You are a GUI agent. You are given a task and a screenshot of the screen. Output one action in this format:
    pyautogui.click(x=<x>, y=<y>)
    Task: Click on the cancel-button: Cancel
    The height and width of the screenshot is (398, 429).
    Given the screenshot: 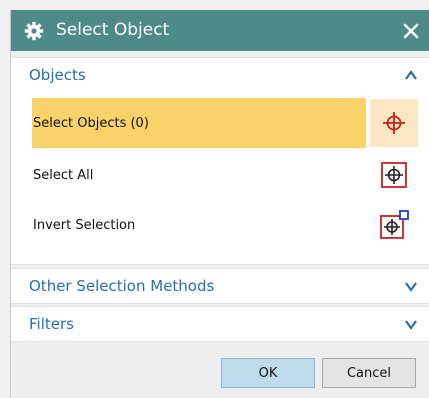 What is the action you would take?
    pyautogui.click(x=369, y=373)
    